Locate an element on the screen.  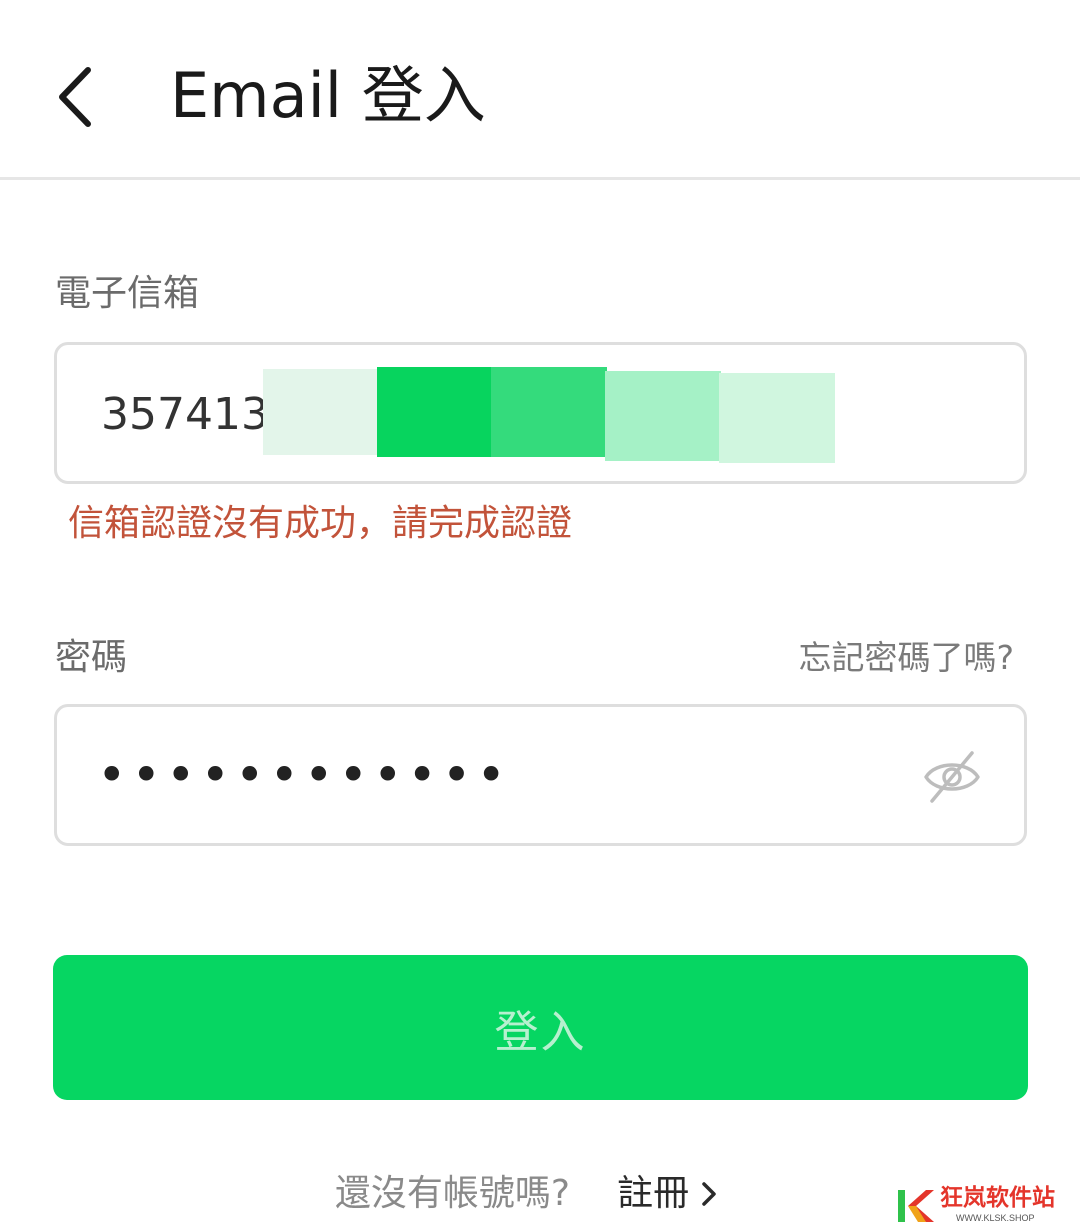
watermark-logo-icon is located at coordinates (916, 1206).